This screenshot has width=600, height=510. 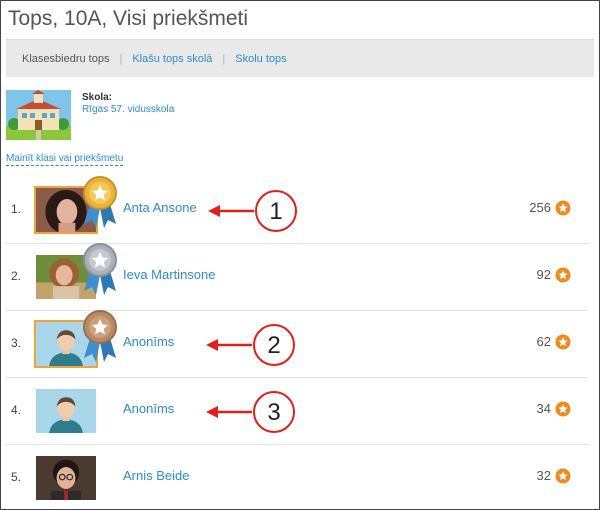 I want to click on school-label: Skola:, so click(x=97, y=97).